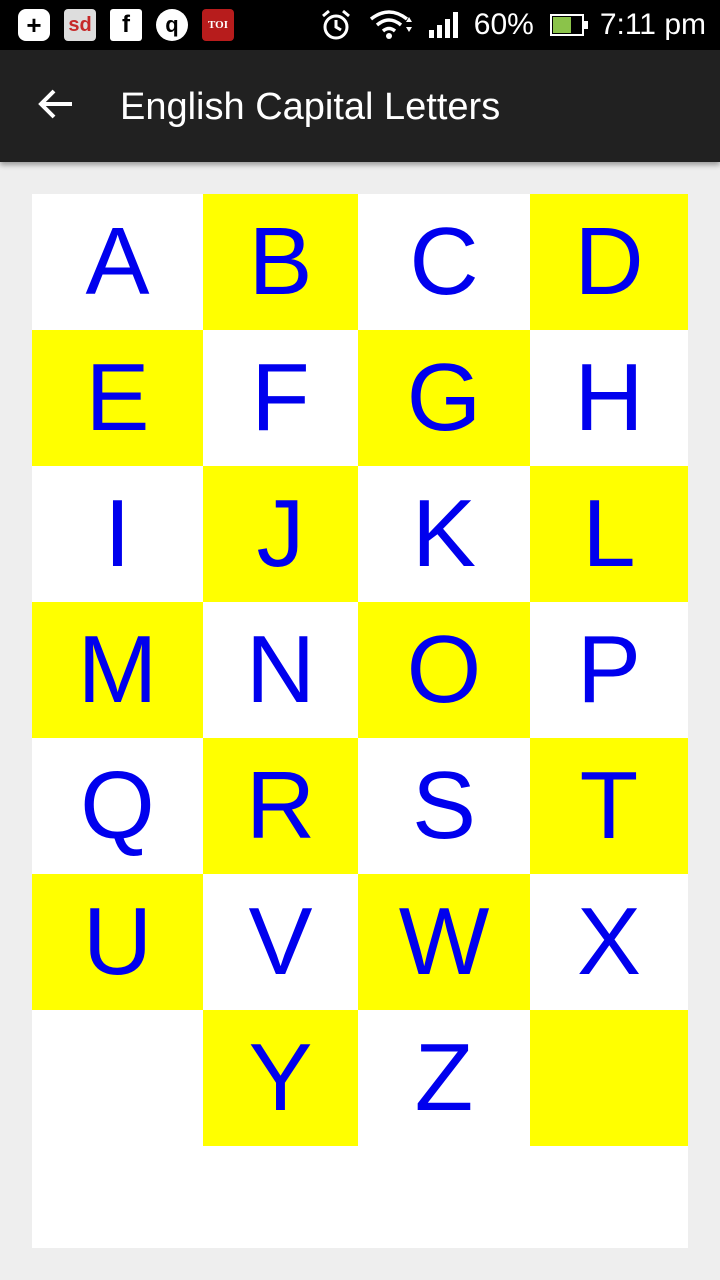 The height and width of the screenshot is (1280, 720). I want to click on letter-tile-m: M, so click(117, 670).